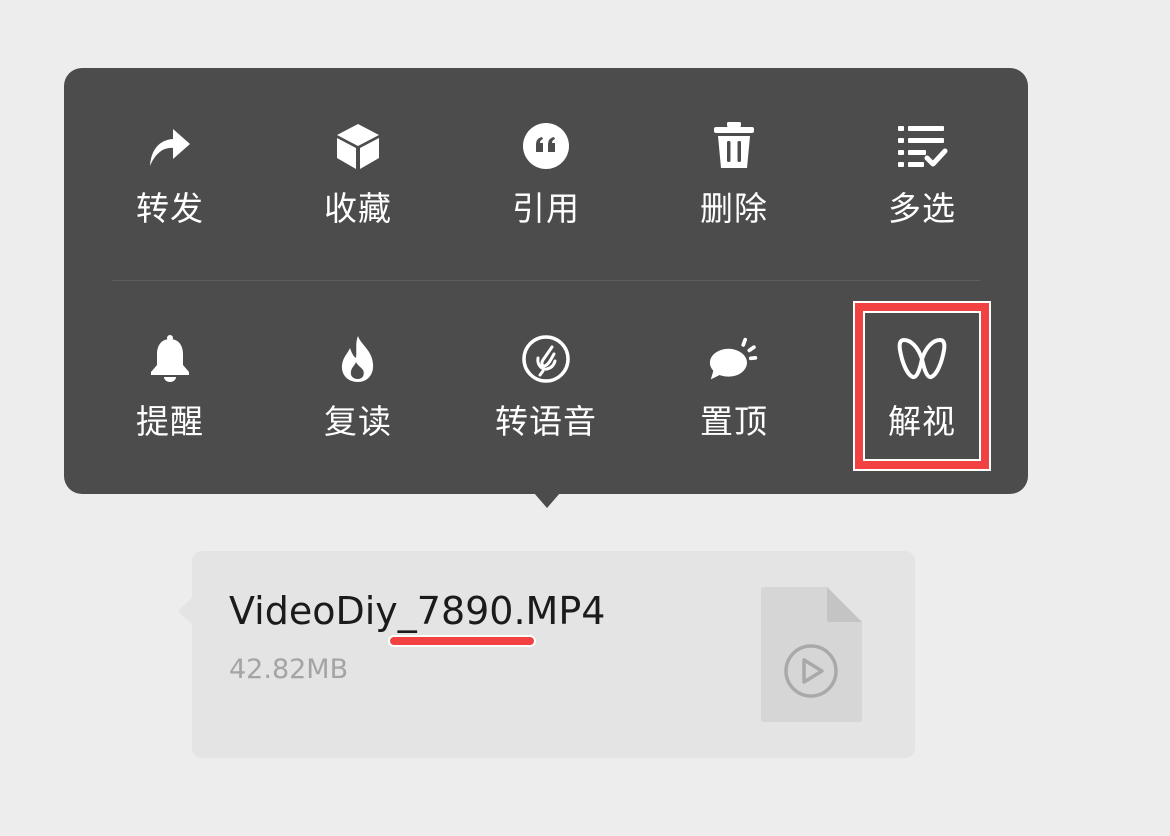 The width and height of the screenshot is (1170, 836). What do you see at coordinates (170, 208) in the screenshot?
I see `forward-label: 转发` at bounding box center [170, 208].